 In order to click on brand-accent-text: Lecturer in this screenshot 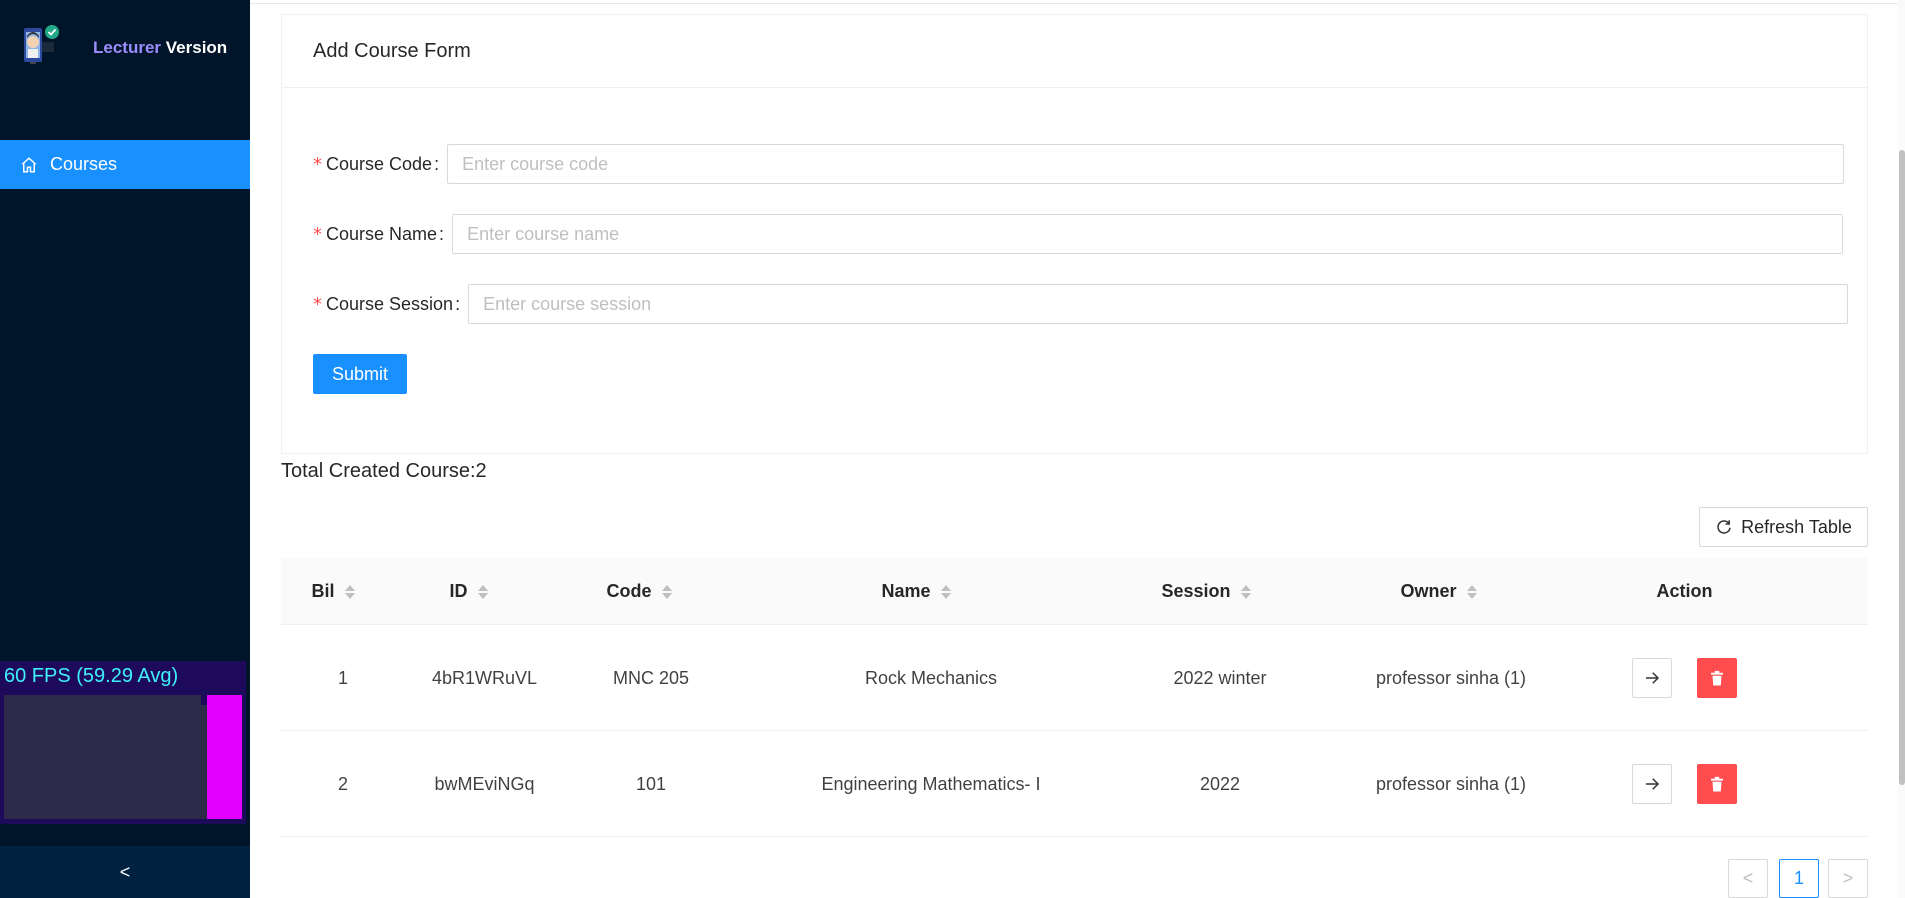, I will do `click(127, 47)`.